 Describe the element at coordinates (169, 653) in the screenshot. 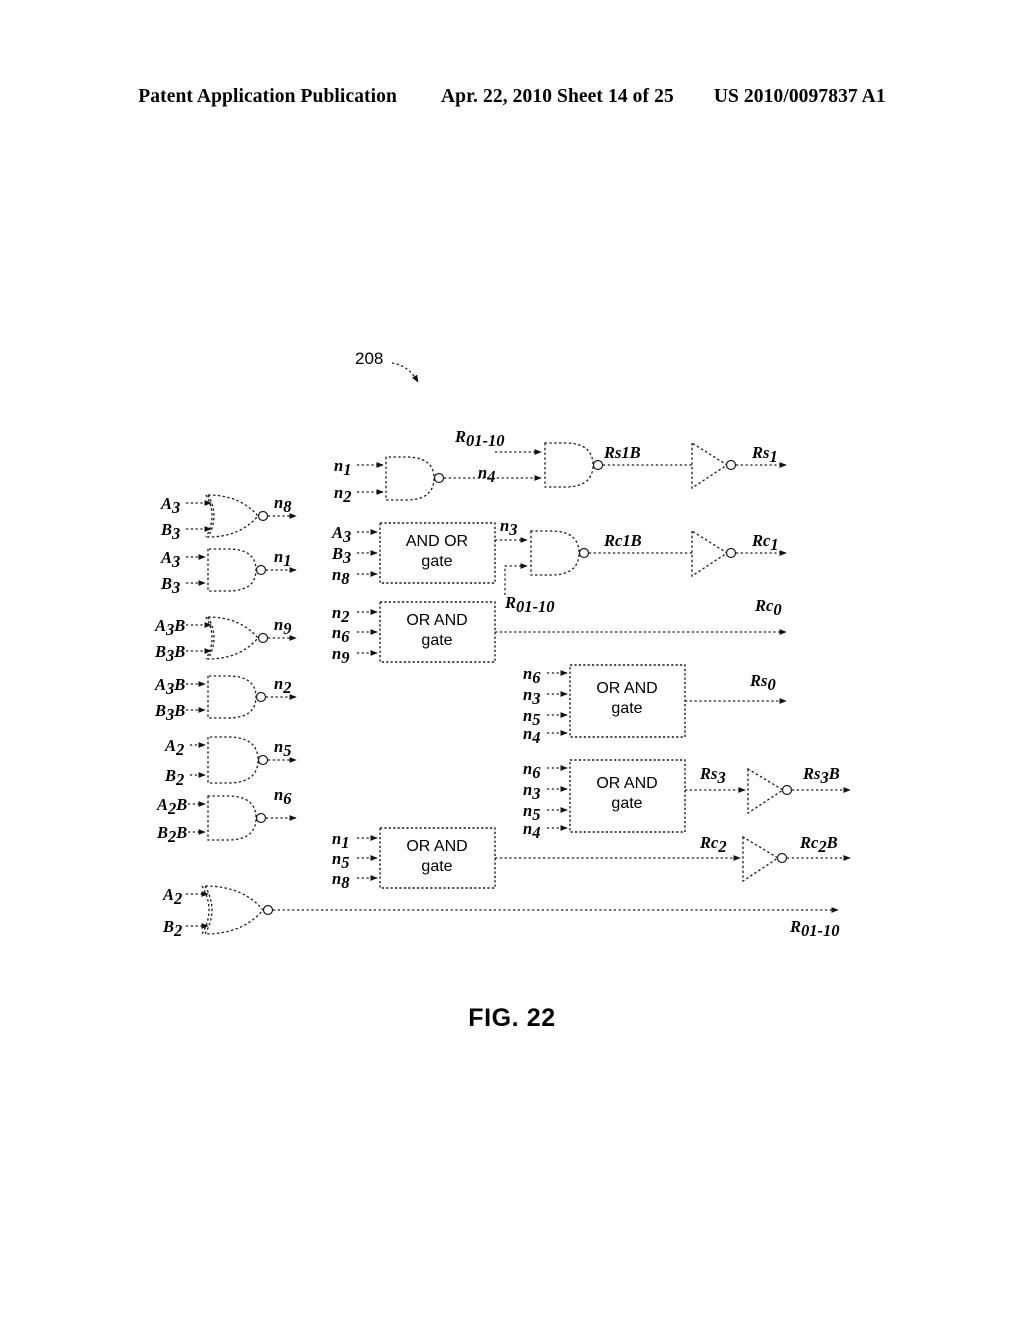

I see `label-B3B-in-nor-n9: B3B` at that location.